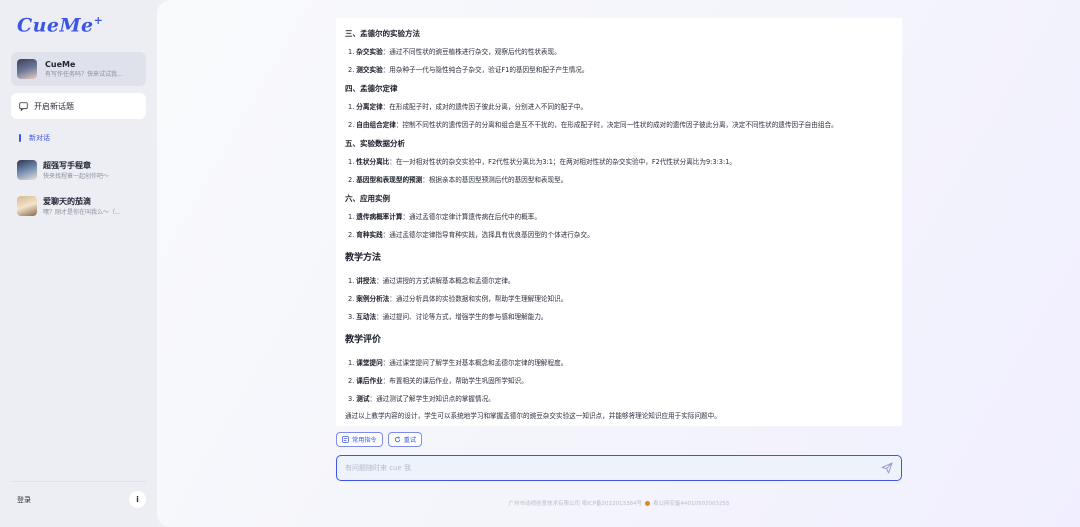 The width and height of the screenshot is (1080, 527). Describe the element at coordinates (575, 503) in the screenshot. I see `icp-record: 广州市动视创意技术有限公司 粤ICP备2022013384号` at that location.